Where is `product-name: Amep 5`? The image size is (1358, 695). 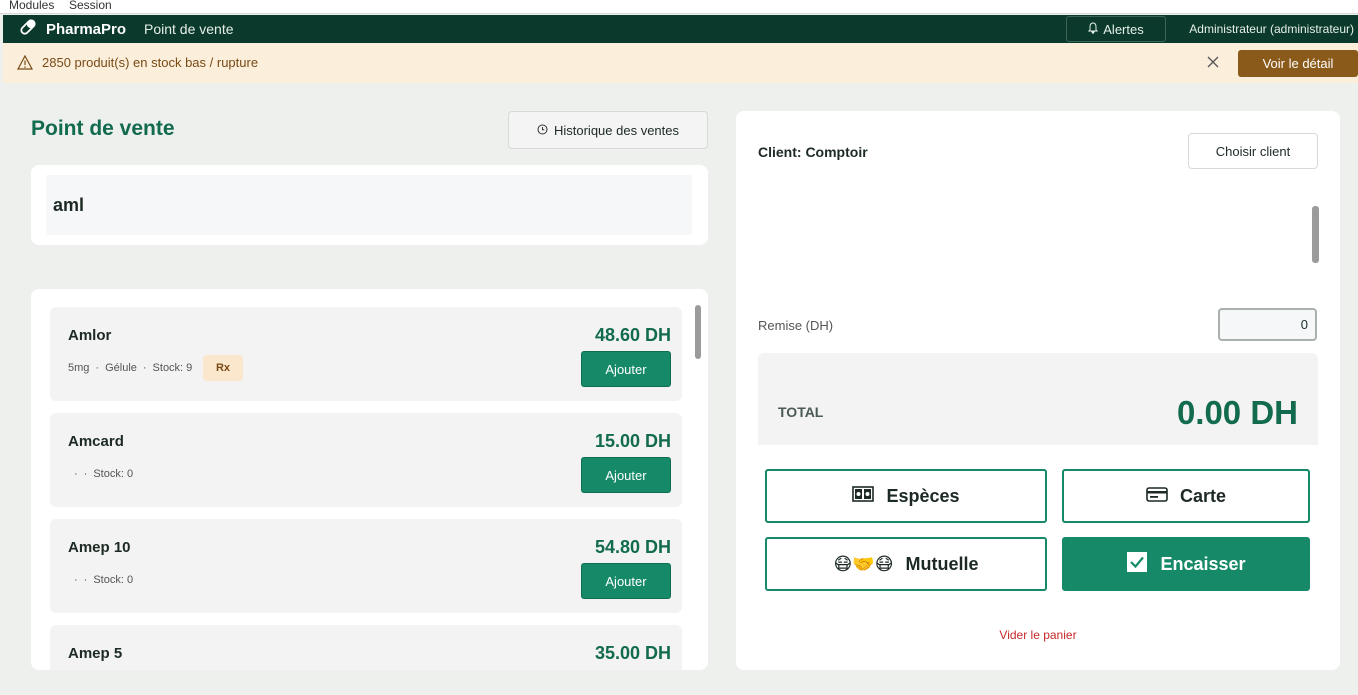
product-name: Amep 5 is located at coordinates (95, 653).